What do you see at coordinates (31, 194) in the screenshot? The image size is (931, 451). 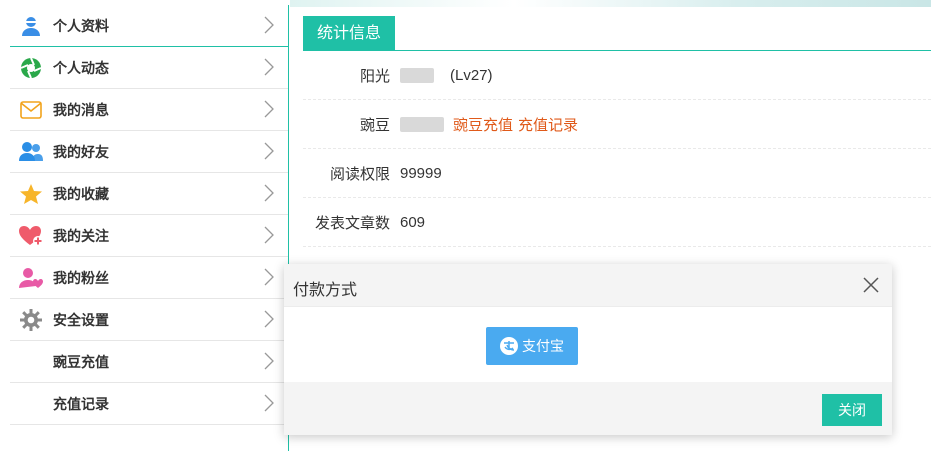 I see `star-icon` at bounding box center [31, 194].